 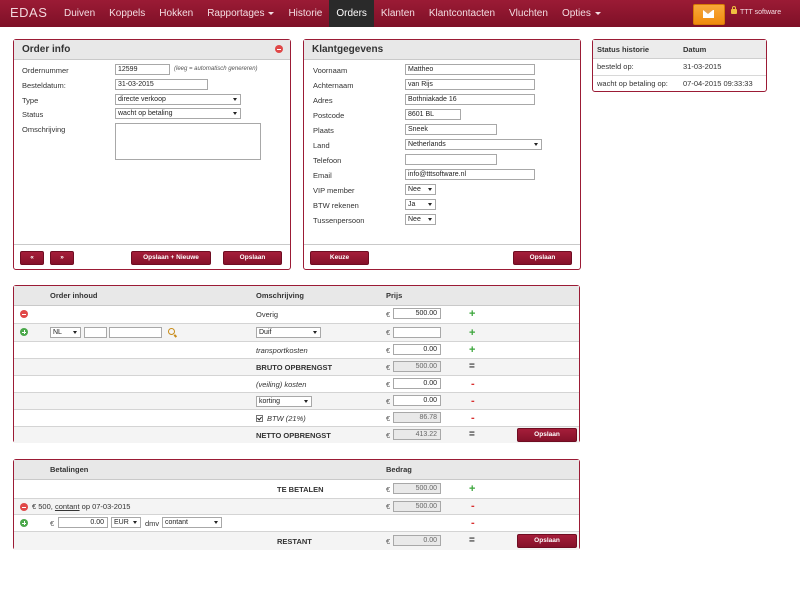 I want to click on payment-method-link: contant, so click(x=67, y=506).